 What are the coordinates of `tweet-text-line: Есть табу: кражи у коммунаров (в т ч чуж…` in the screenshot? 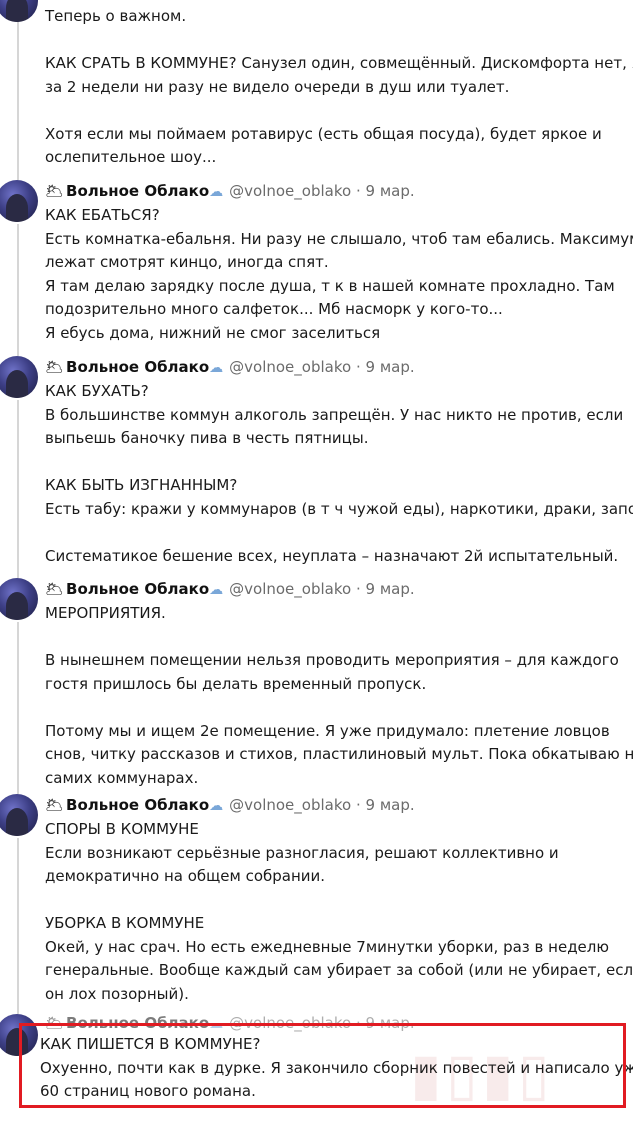 It's located at (339, 508).